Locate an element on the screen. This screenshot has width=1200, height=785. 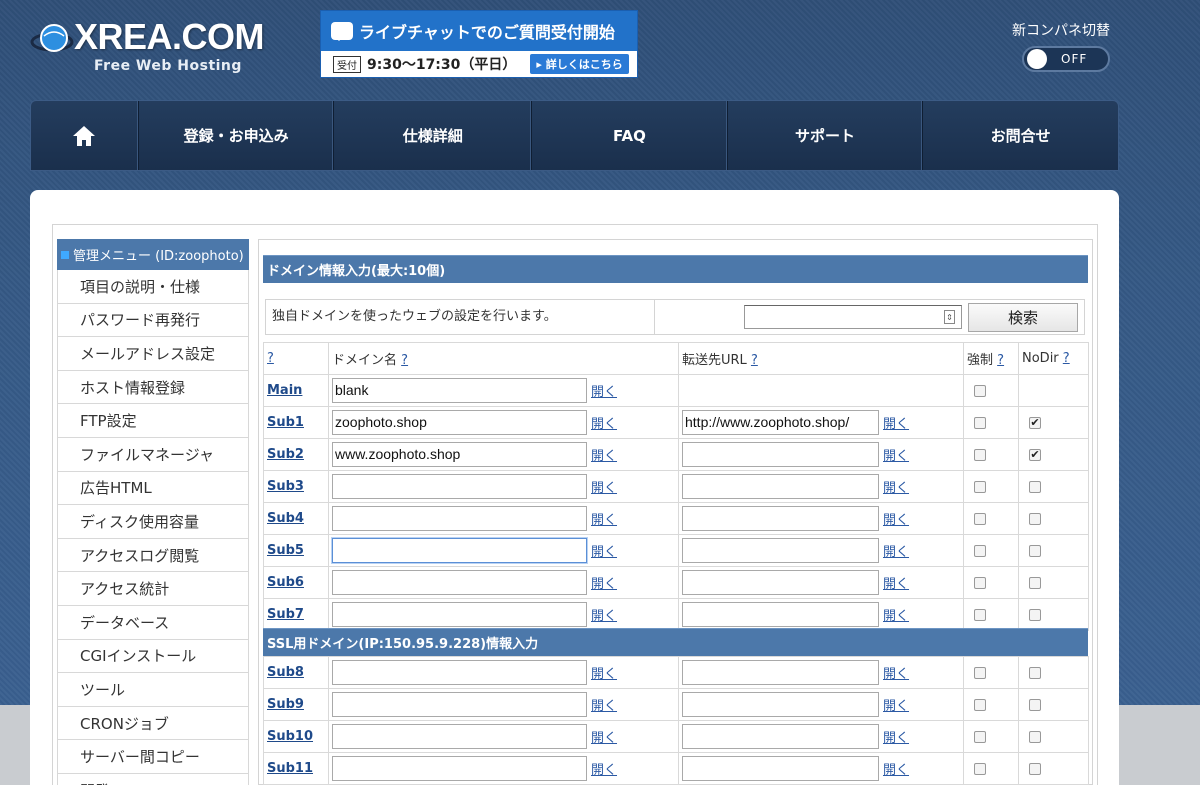
sidebar-item-host: ホスト情報登録 is located at coordinates (153, 387).